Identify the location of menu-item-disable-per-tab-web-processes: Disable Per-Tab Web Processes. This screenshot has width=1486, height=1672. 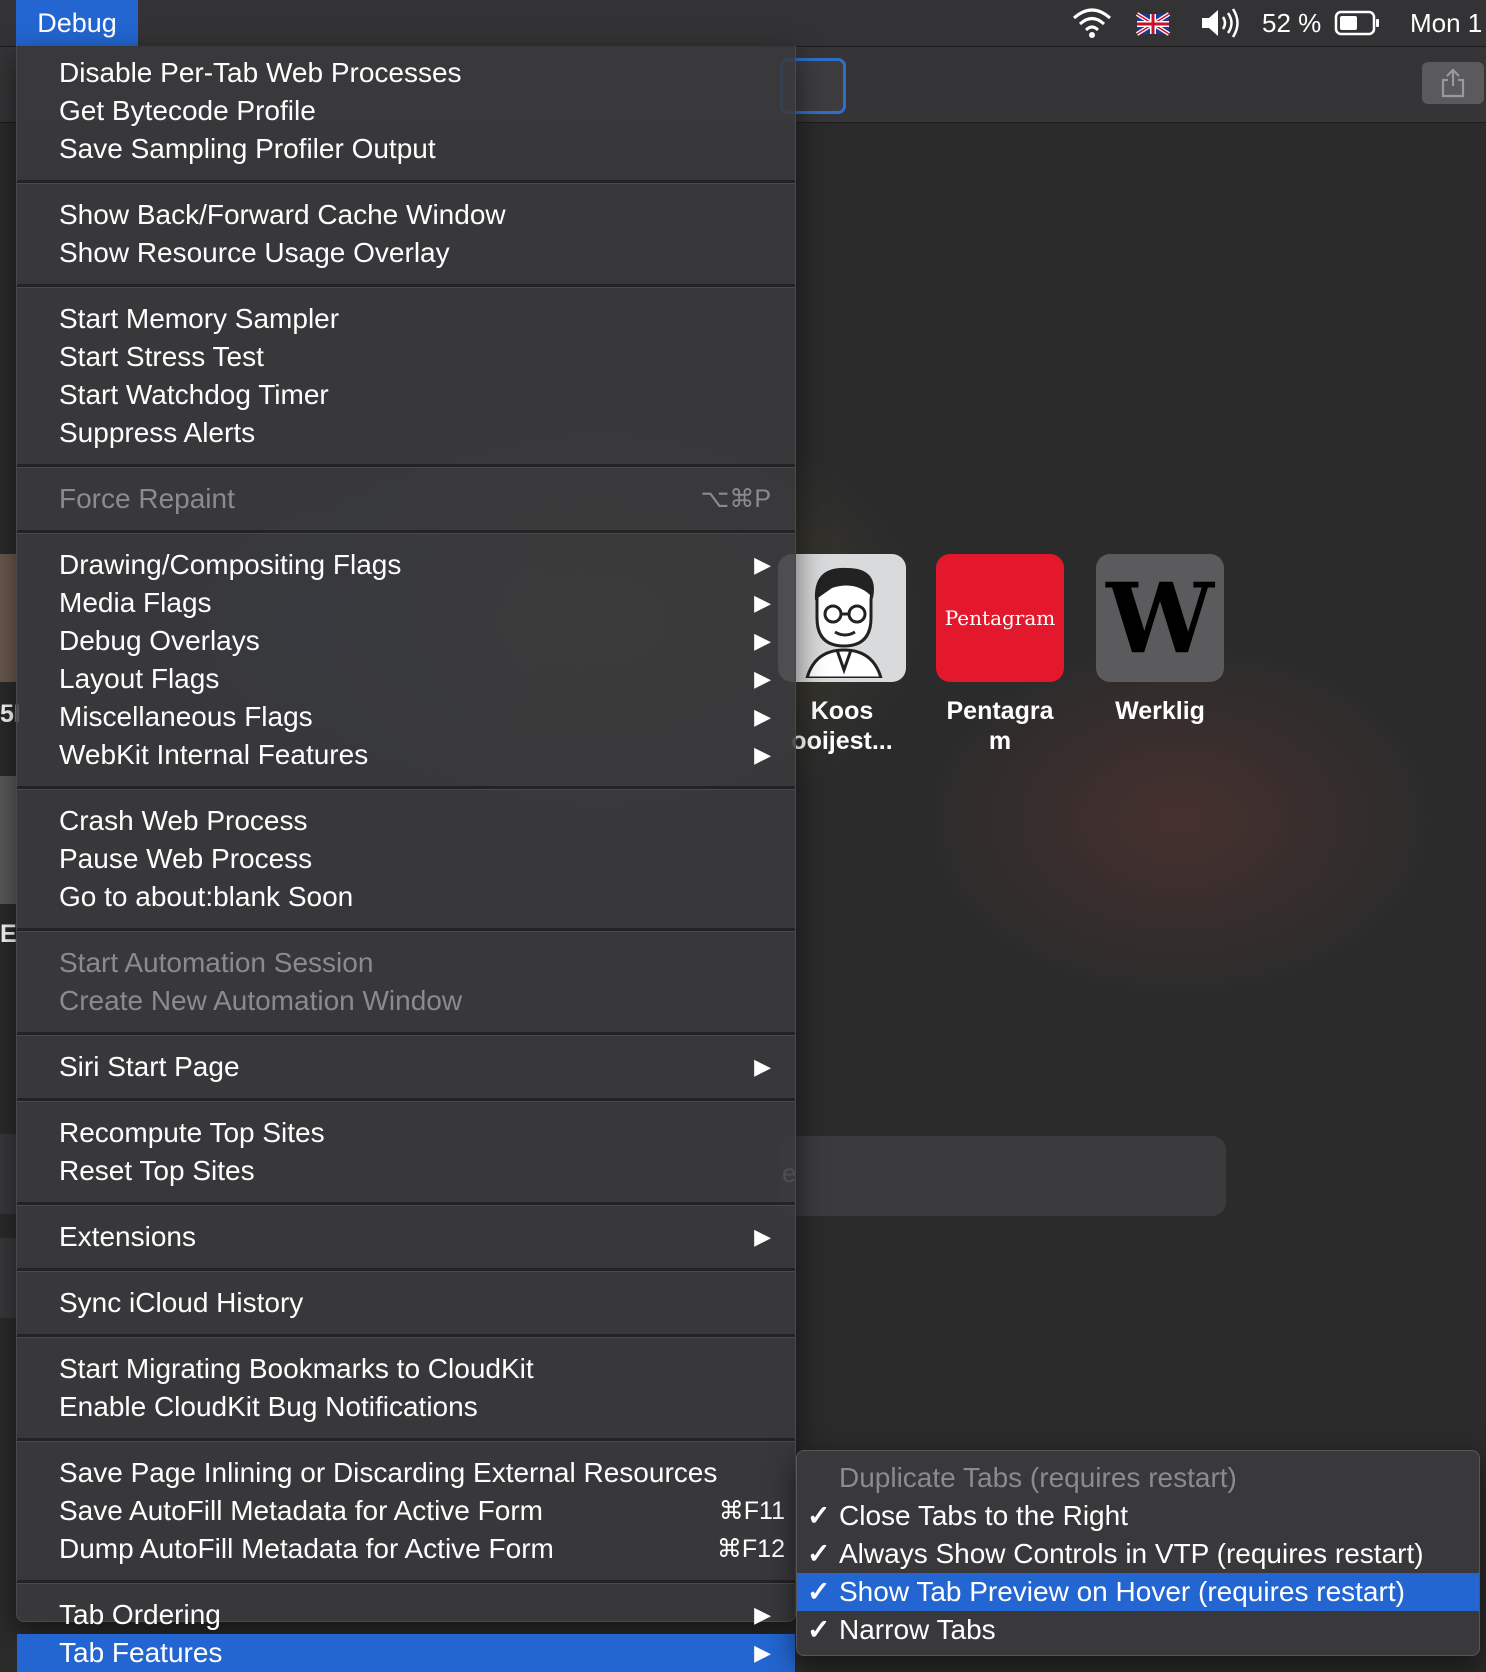
(406, 73).